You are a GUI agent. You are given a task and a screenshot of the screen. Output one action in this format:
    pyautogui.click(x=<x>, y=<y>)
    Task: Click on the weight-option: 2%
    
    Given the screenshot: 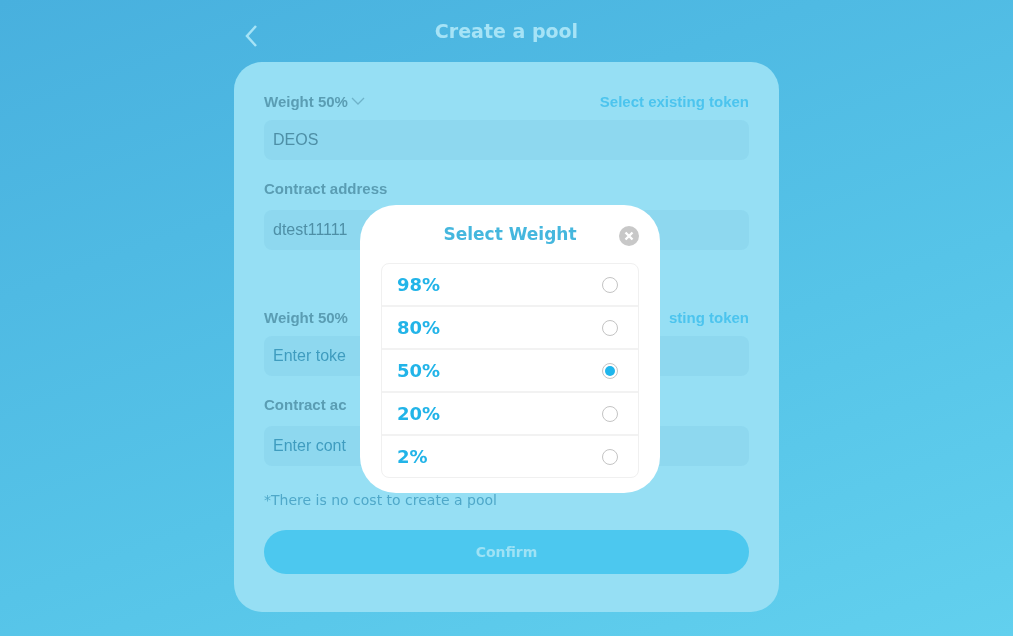 What is the action you would take?
    pyautogui.click(x=510, y=455)
    